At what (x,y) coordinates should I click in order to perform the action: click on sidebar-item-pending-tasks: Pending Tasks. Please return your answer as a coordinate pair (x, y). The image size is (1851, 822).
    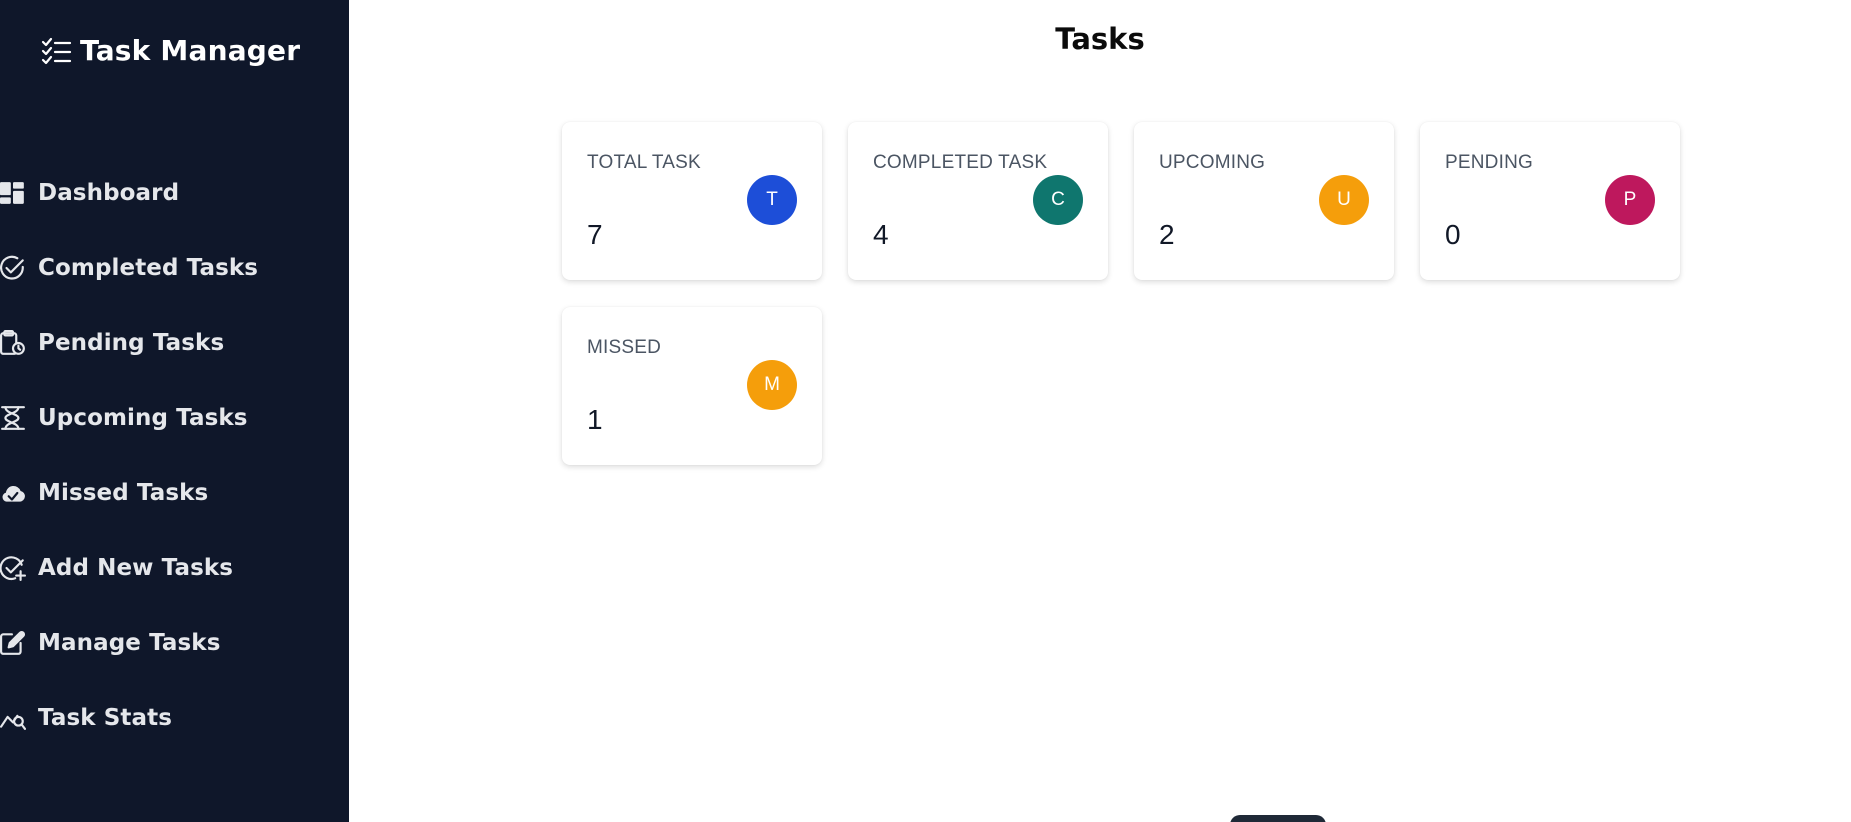
    Looking at the image, I should click on (174, 342).